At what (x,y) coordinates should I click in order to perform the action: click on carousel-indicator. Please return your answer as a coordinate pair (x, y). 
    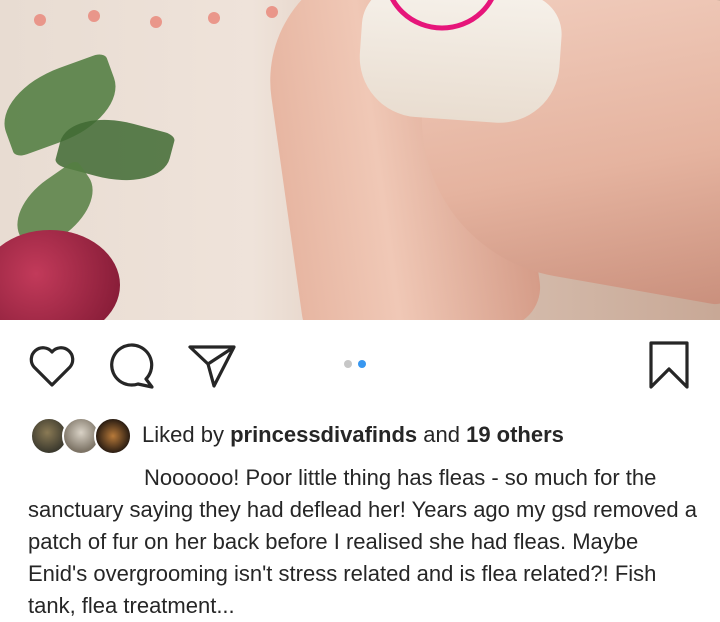
    Looking at the image, I should click on (355, 364).